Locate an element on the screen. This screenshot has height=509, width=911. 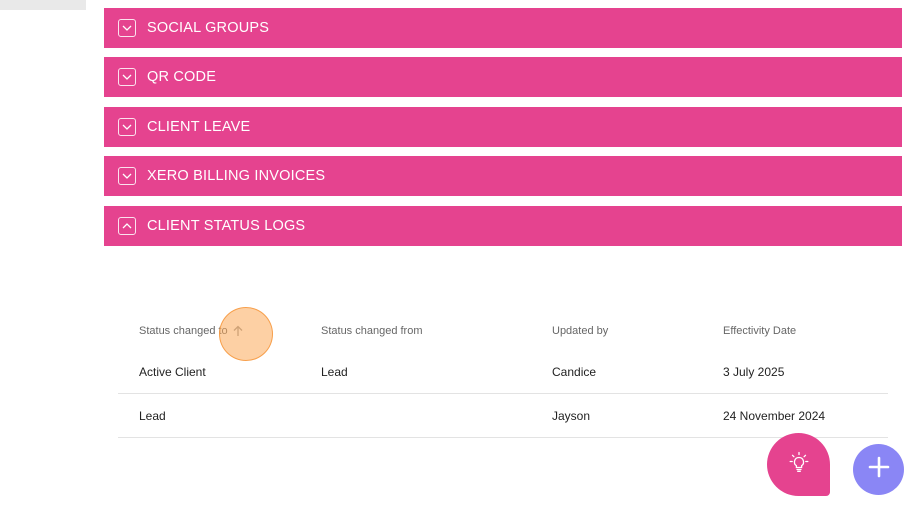
cell-effectivity-date: 24 November 2024 is located at coordinates (774, 415).